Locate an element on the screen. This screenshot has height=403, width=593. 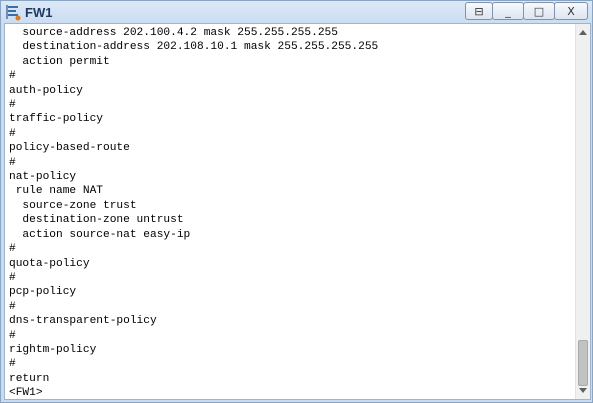
restore-layout-button: ⊟ is located at coordinates (479, 11).